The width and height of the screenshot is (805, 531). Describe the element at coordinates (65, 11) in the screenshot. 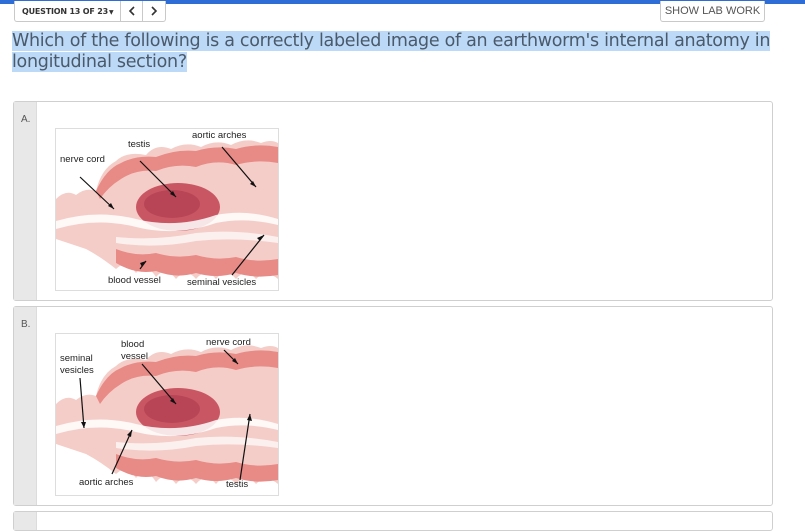

I see `question-counter-label: QUESTION 13 OF 23` at that location.